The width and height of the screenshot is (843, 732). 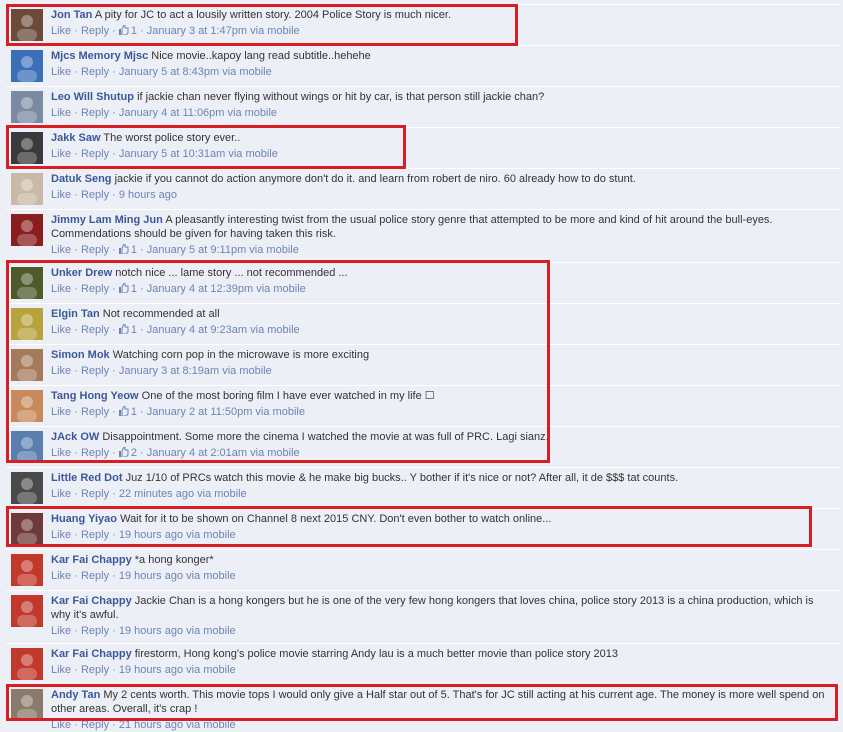 What do you see at coordinates (226, 289) in the screenshot?
I see `timestamp-link: January 4 at 12:39pm via mobile` at bounding box center [226, 289].